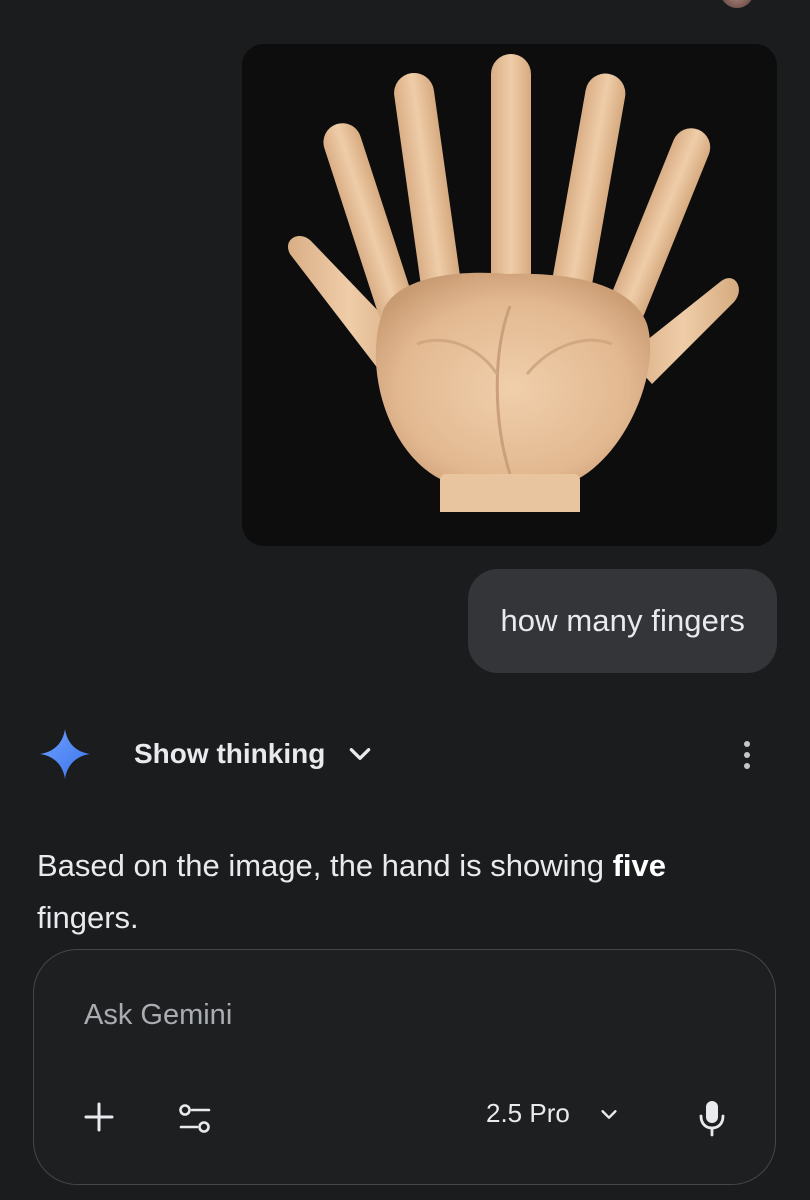 The image size is (810, 1200). Describe the element at coordinates (384, 1015) in the screenshot. I see `ask-gemini-input` at that location.